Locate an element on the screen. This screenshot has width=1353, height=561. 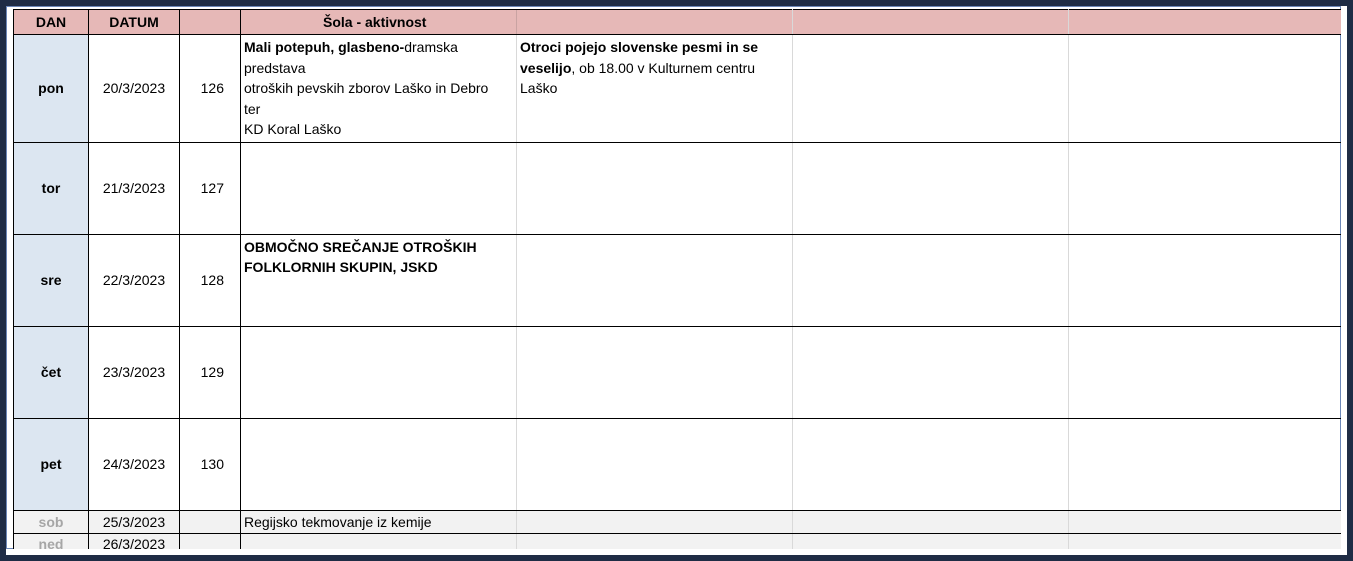
header-title: Šola - aktivnost is located at coordinates (378, 22).